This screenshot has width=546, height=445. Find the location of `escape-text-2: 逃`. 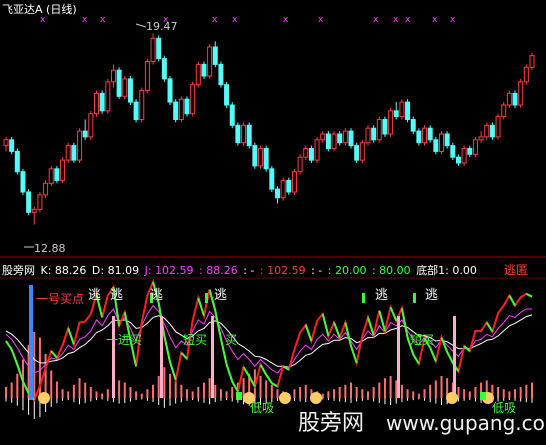

escape-text-2: 逃 is located at coordinates (116, 295).